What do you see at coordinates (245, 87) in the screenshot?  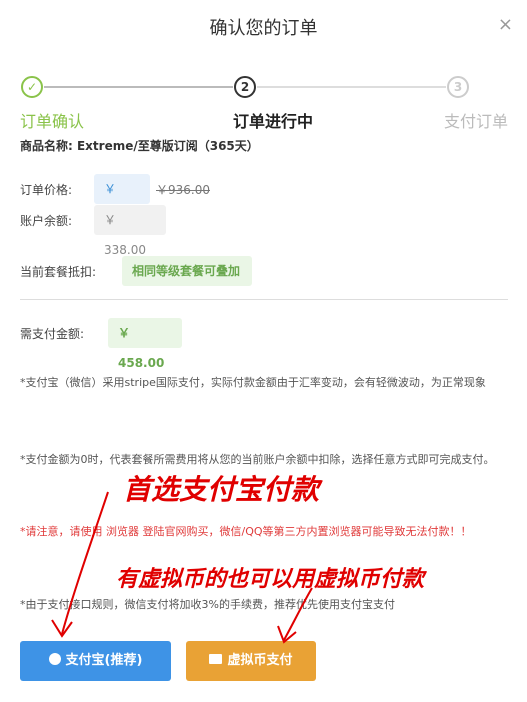 I see `step-2-indicator: 2` at bounding box center [245, 87].